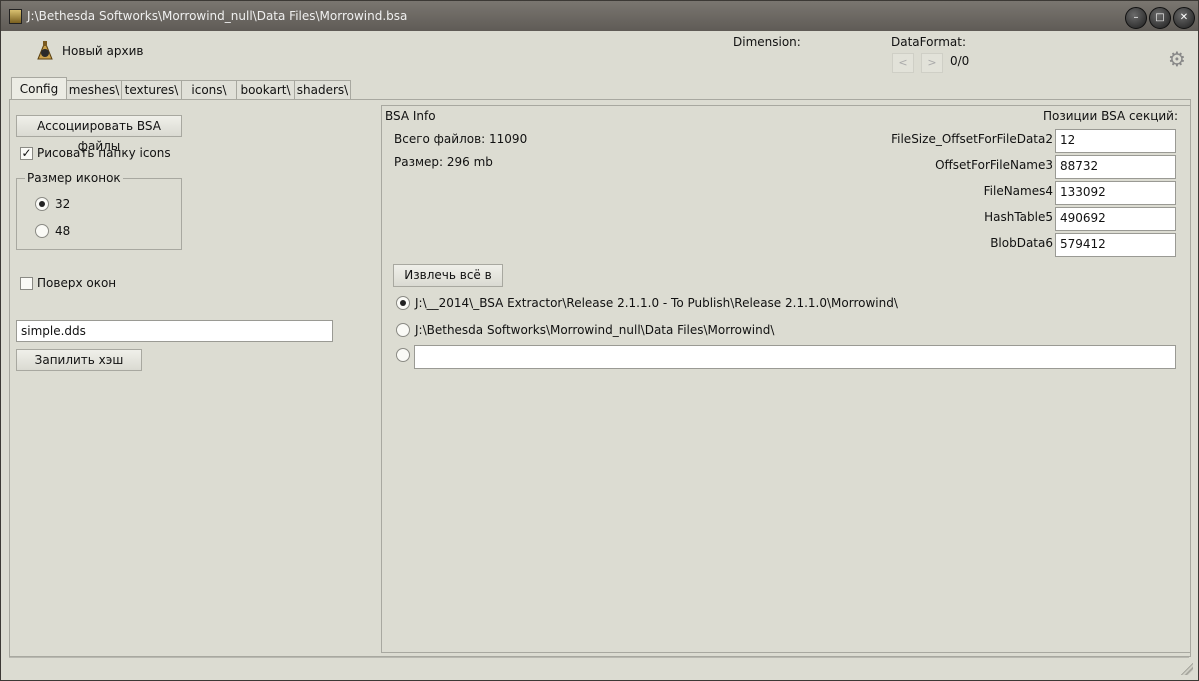 This screenshot has height=681, width=1199. I want to click on minimize-button: –, so click(1136, 18).